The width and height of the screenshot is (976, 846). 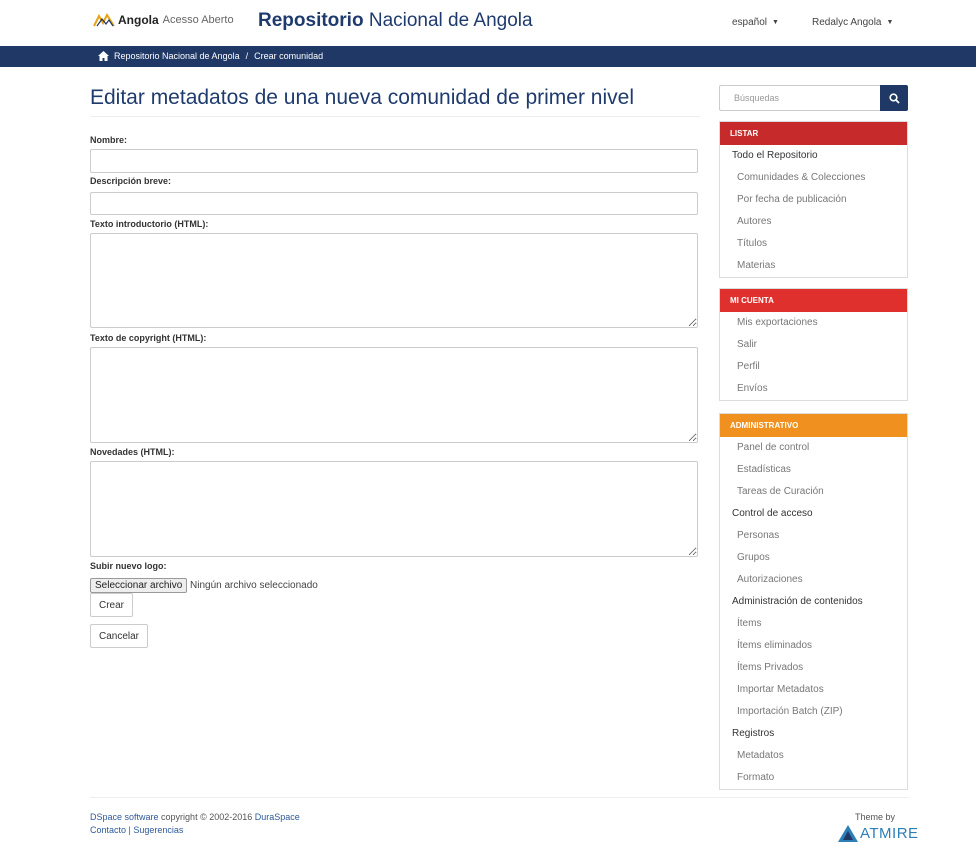 I want to click on browse-item-all: Todo el Repositorio, so click(x=813, y=156).